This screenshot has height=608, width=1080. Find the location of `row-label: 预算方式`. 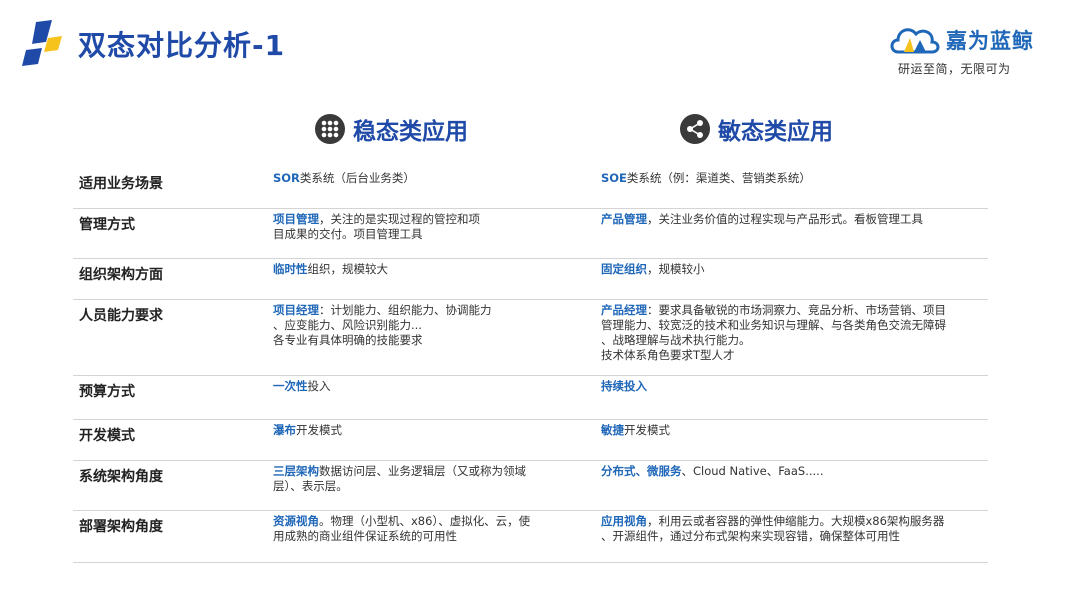

row-label: 预算方式 is located at coordinates (107, 392).